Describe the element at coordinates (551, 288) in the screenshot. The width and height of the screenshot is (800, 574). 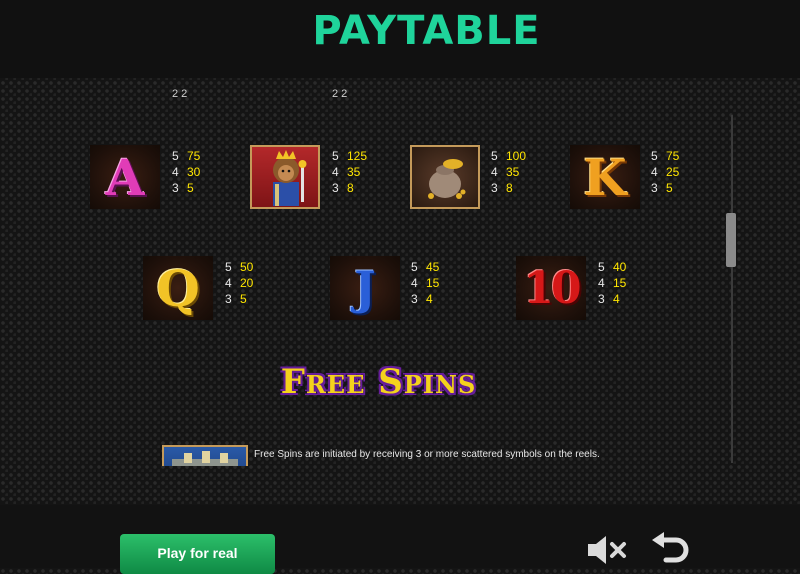
I see `symbol-10: 10` at that location.